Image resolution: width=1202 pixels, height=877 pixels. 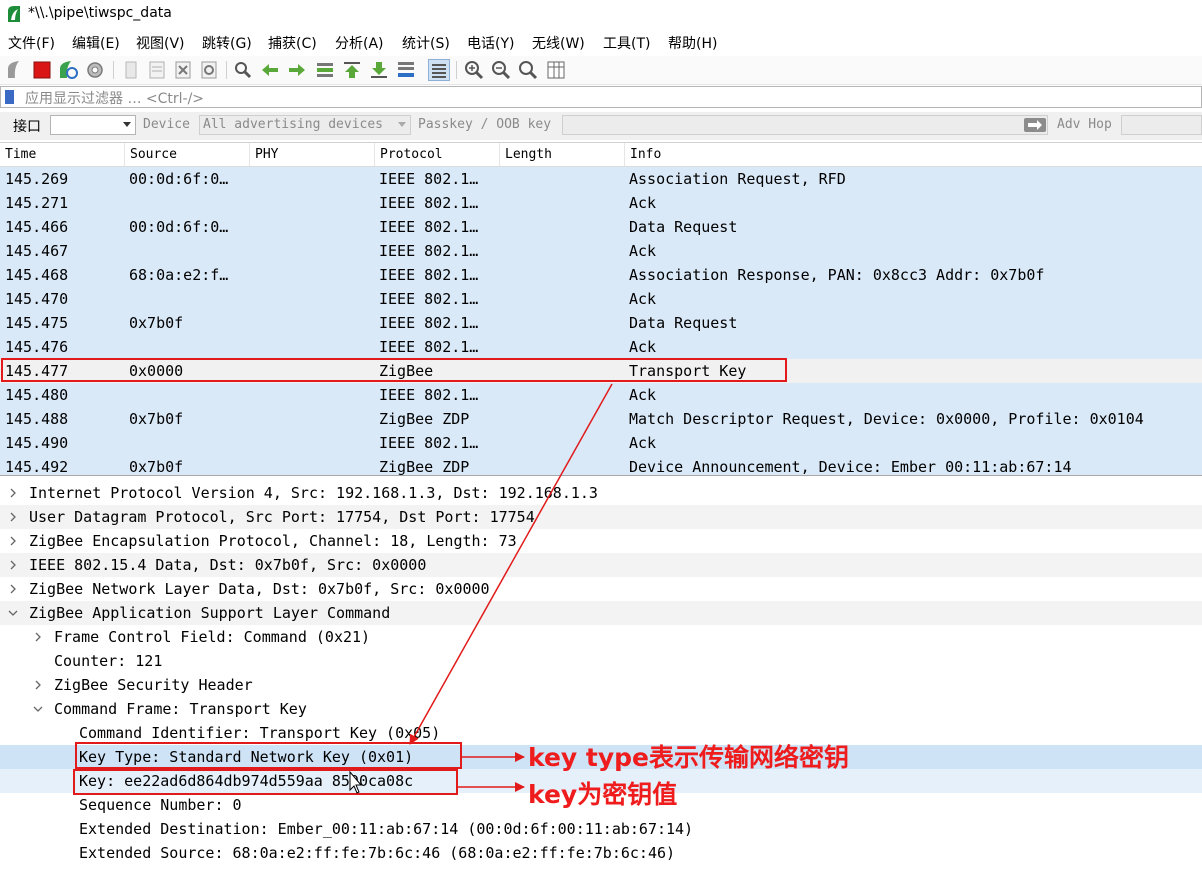 I want to click on column-info: Info, so click(x=913, y=154).